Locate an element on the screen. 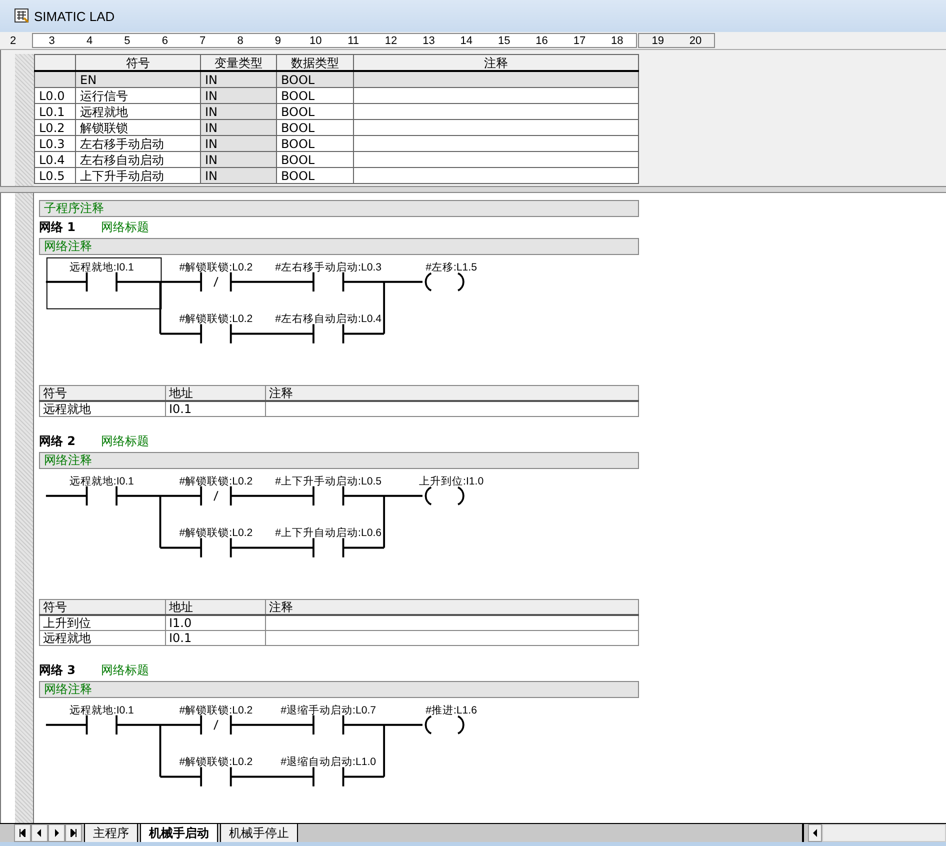  ruler-mark: 19 is located at coordinates (657, 40).